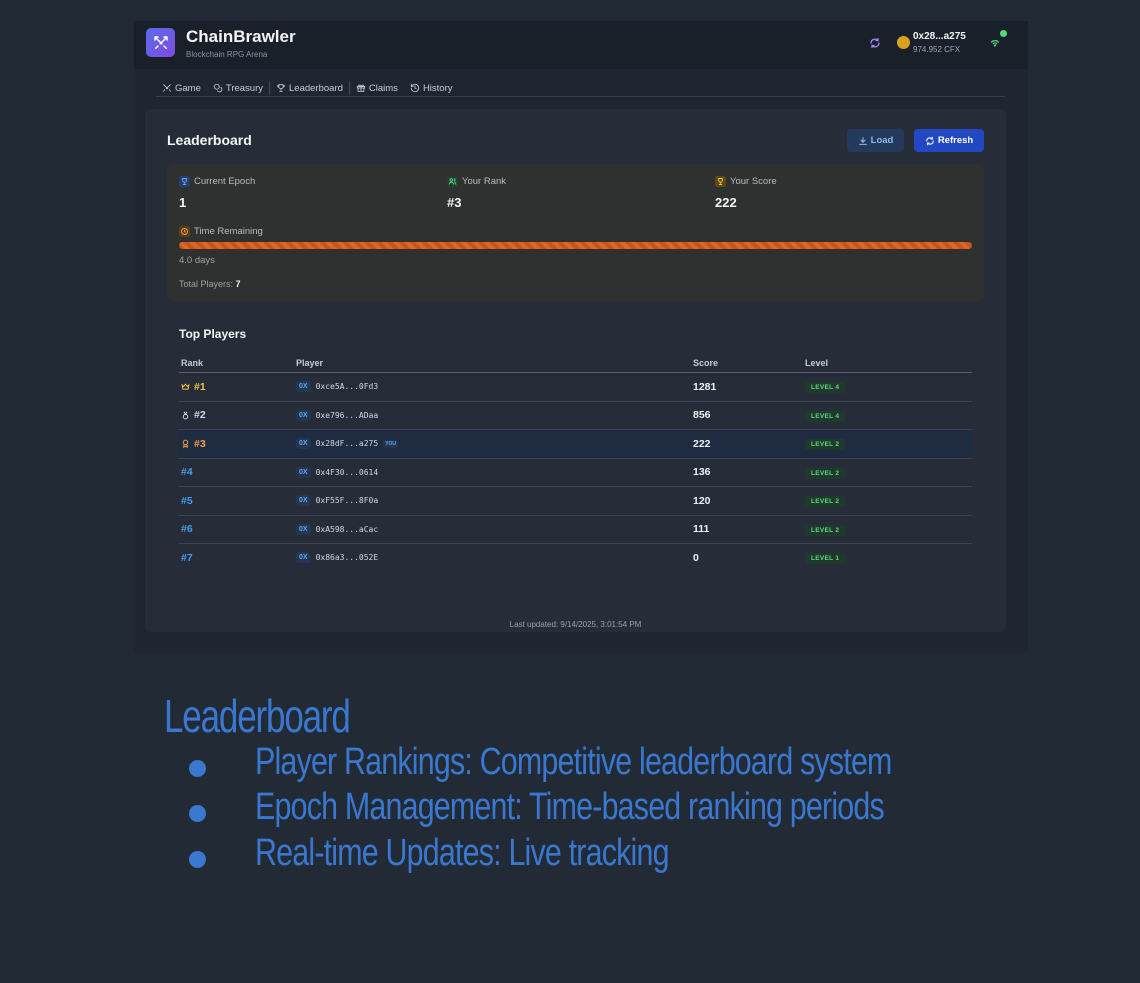 The height and width of the screenshot is (983, 1140). Describe the element at coordinates (361, 88) in the screenshot. I see `gift-icon` at that location.